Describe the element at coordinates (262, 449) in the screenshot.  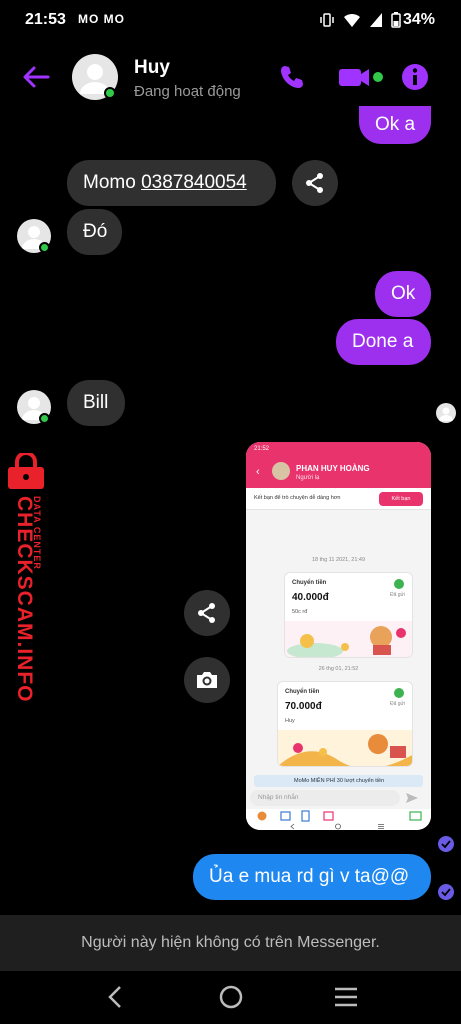
I see `momo-status-time: 21:52` at that location.